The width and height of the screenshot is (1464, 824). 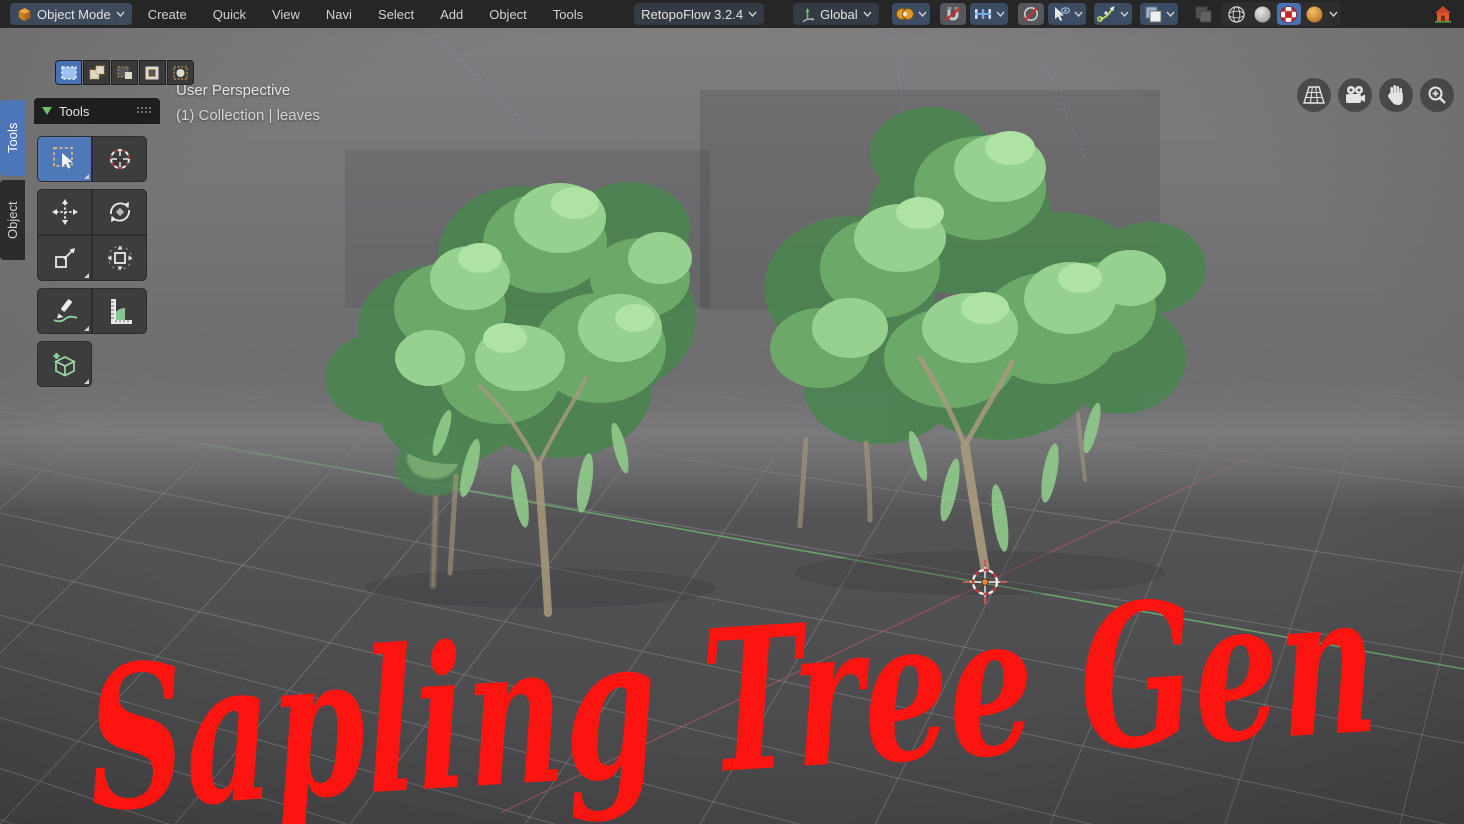 What do you see at coordinates (904, 14) in the screenshot?
I see `pivot-icon` at bounding box center [904, 14].